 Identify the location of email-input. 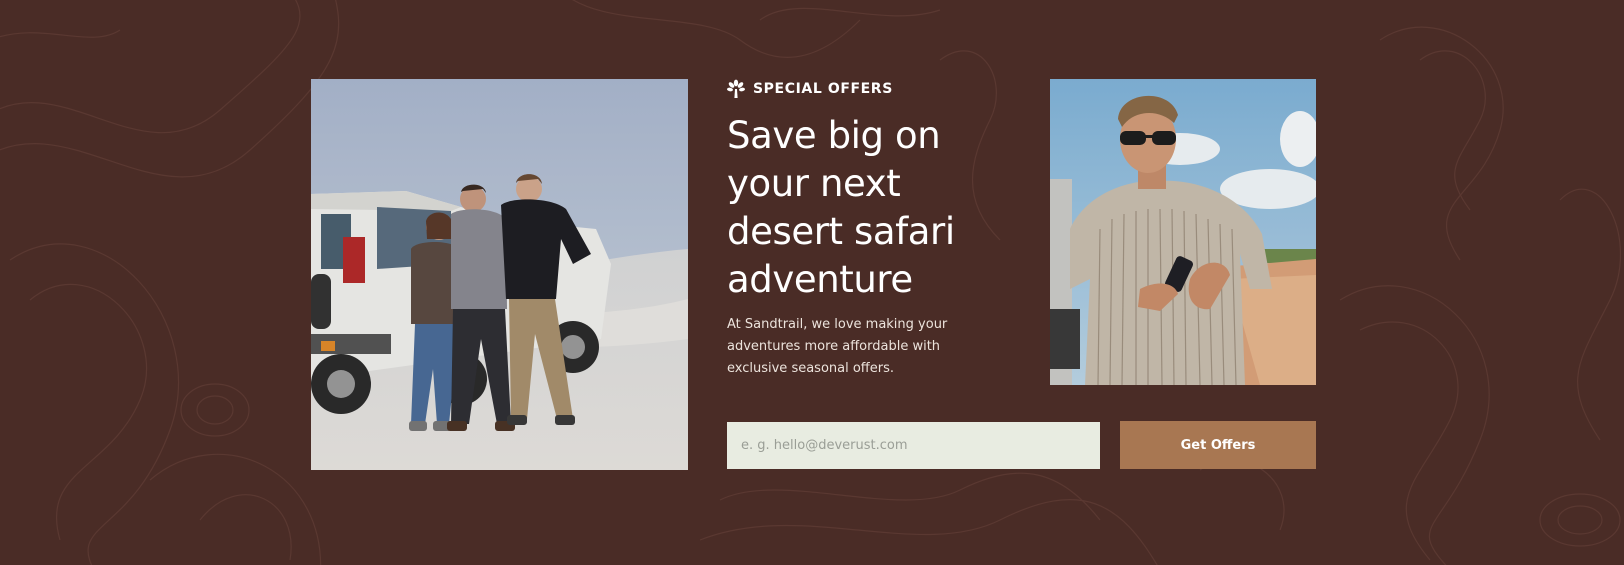
(913, 445).